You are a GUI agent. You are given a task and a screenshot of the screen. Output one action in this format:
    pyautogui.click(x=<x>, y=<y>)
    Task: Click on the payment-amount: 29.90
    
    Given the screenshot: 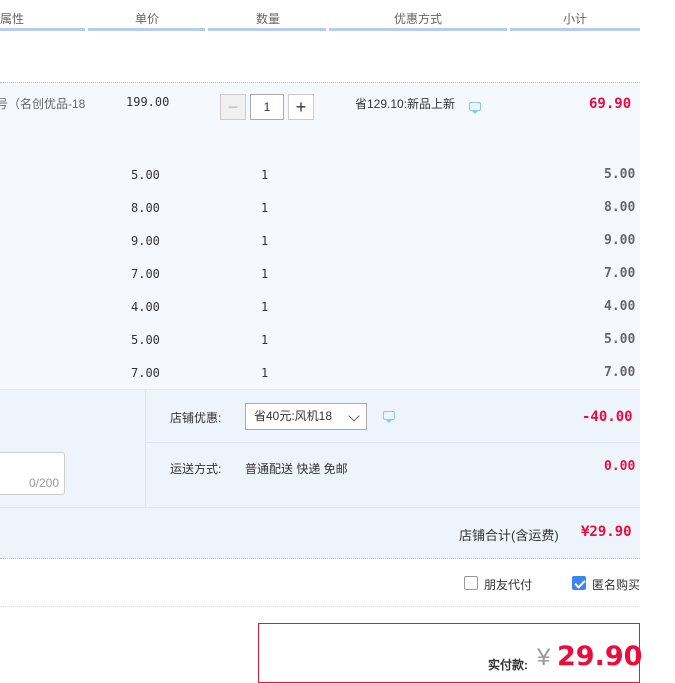 What is the action you would take?
    pyautogui.click(x=600, y=656)
    